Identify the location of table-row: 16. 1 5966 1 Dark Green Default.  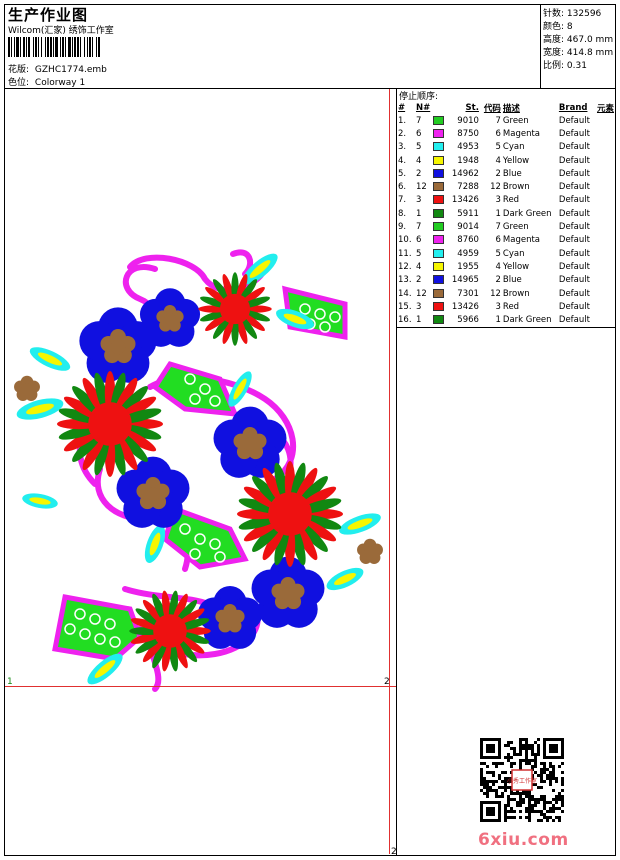
(506, 319).